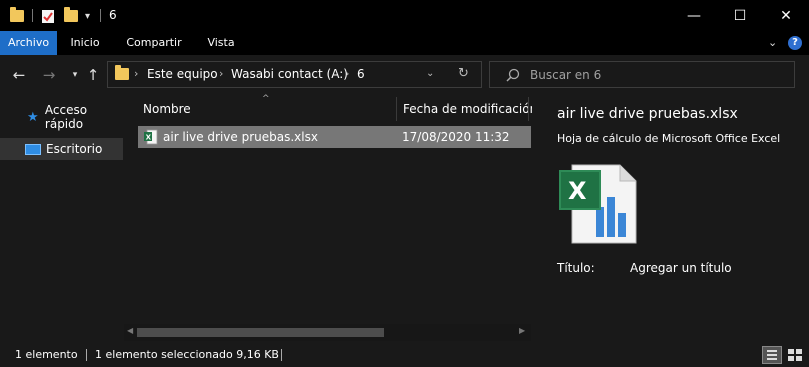  Describe the element at coordinates (513, 75) in the screenshot. I see `search-icon` at that location.